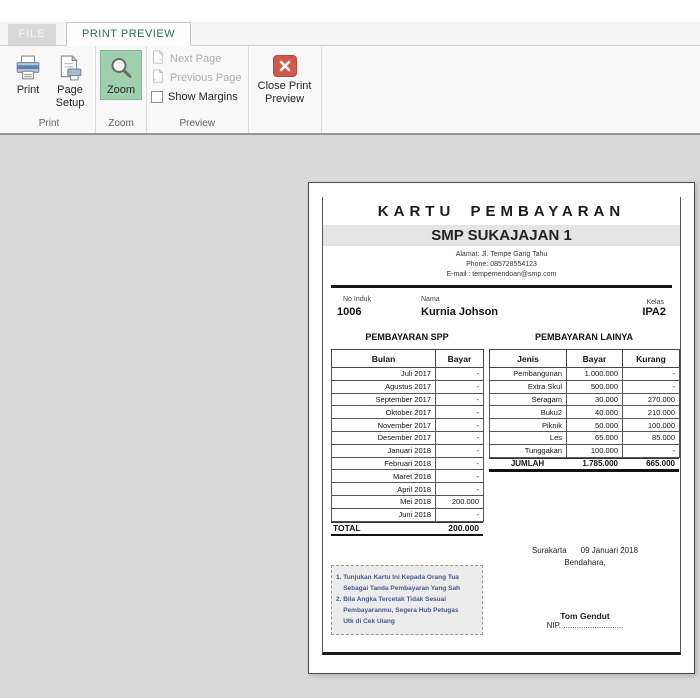  What do you see at coordinates (584, 437) in the screenshot?
I see `table-row: Les 65.000 85.000` at bounding box center [584, 437].